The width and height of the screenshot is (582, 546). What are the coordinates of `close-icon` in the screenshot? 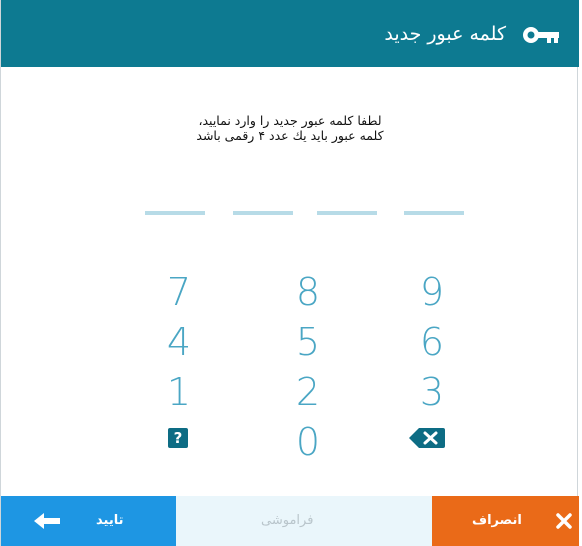 It's located at (564, 521).